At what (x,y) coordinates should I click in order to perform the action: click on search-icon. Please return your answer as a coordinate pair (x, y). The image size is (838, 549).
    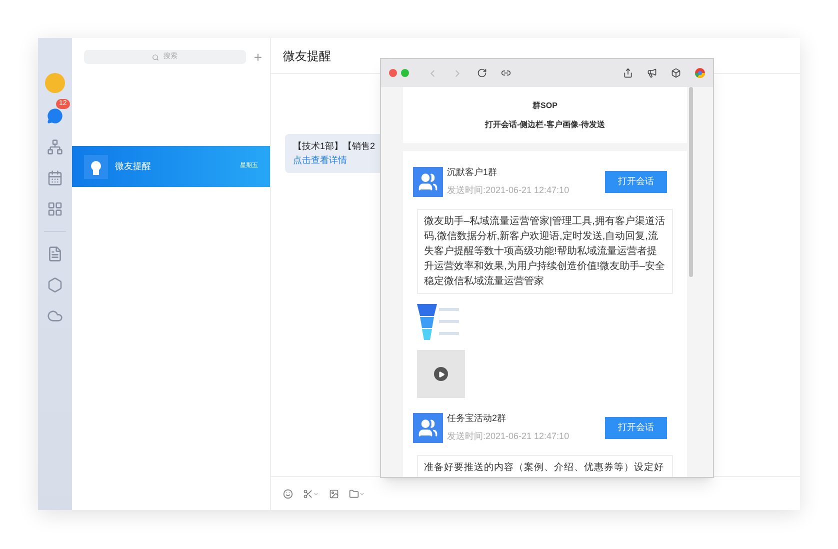
    Looking at the image, I should click on (156, 57).